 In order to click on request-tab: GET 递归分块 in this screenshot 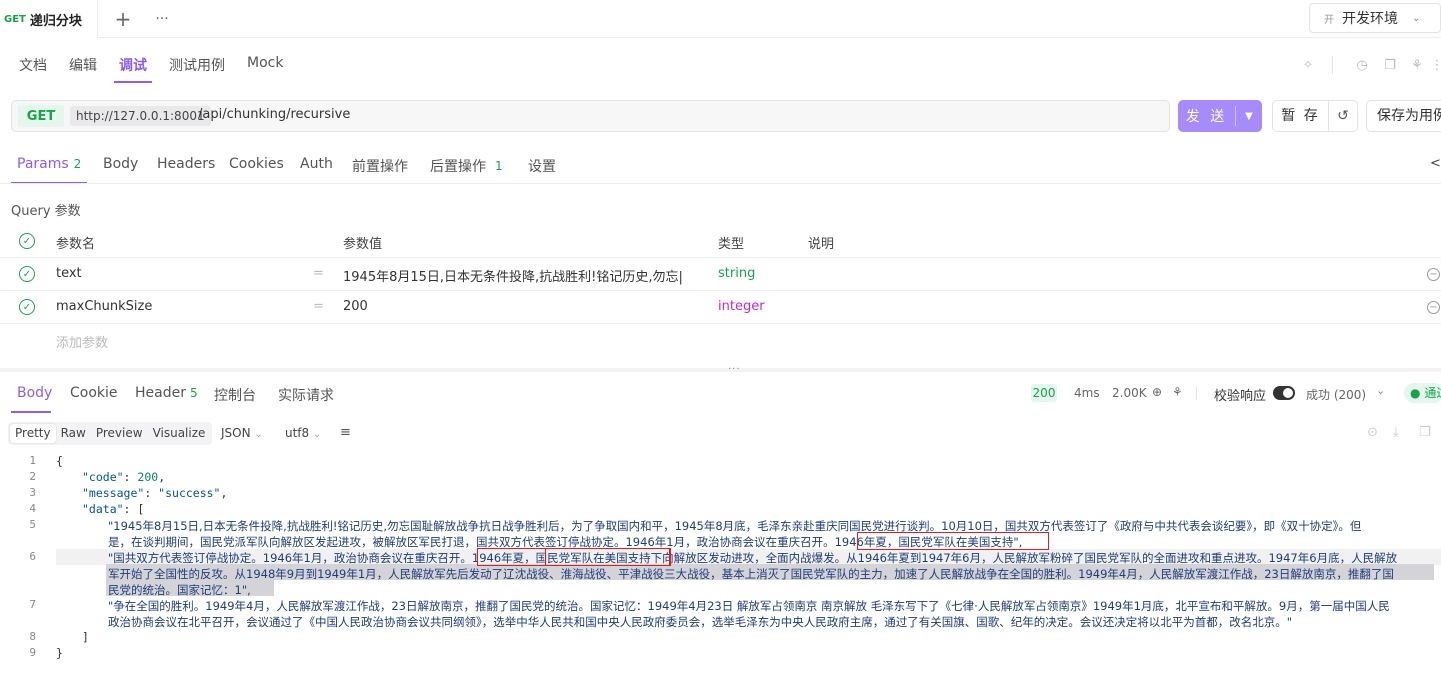, I will do `click(49, 19)`.